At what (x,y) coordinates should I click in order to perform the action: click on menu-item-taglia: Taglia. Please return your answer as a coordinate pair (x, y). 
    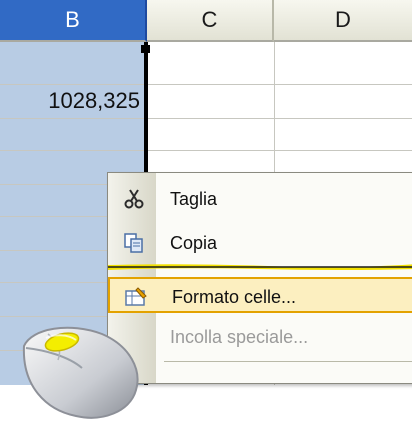
    Looking at the image, I should click on (260, 199).